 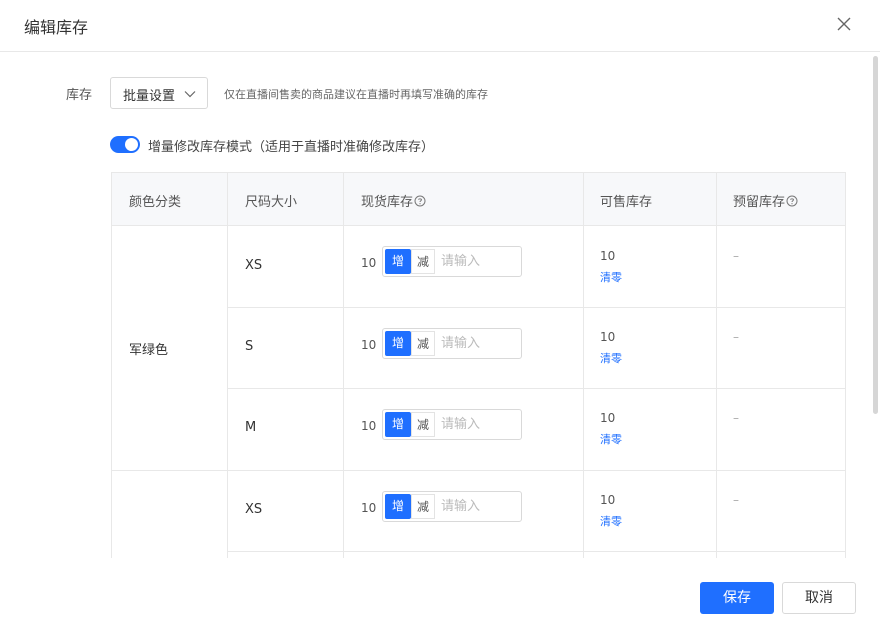 What do you see at coordinates (387, 202) in the screenshot?
I see `header-stock-label: 现货库存` at bounding box center [387, 202].